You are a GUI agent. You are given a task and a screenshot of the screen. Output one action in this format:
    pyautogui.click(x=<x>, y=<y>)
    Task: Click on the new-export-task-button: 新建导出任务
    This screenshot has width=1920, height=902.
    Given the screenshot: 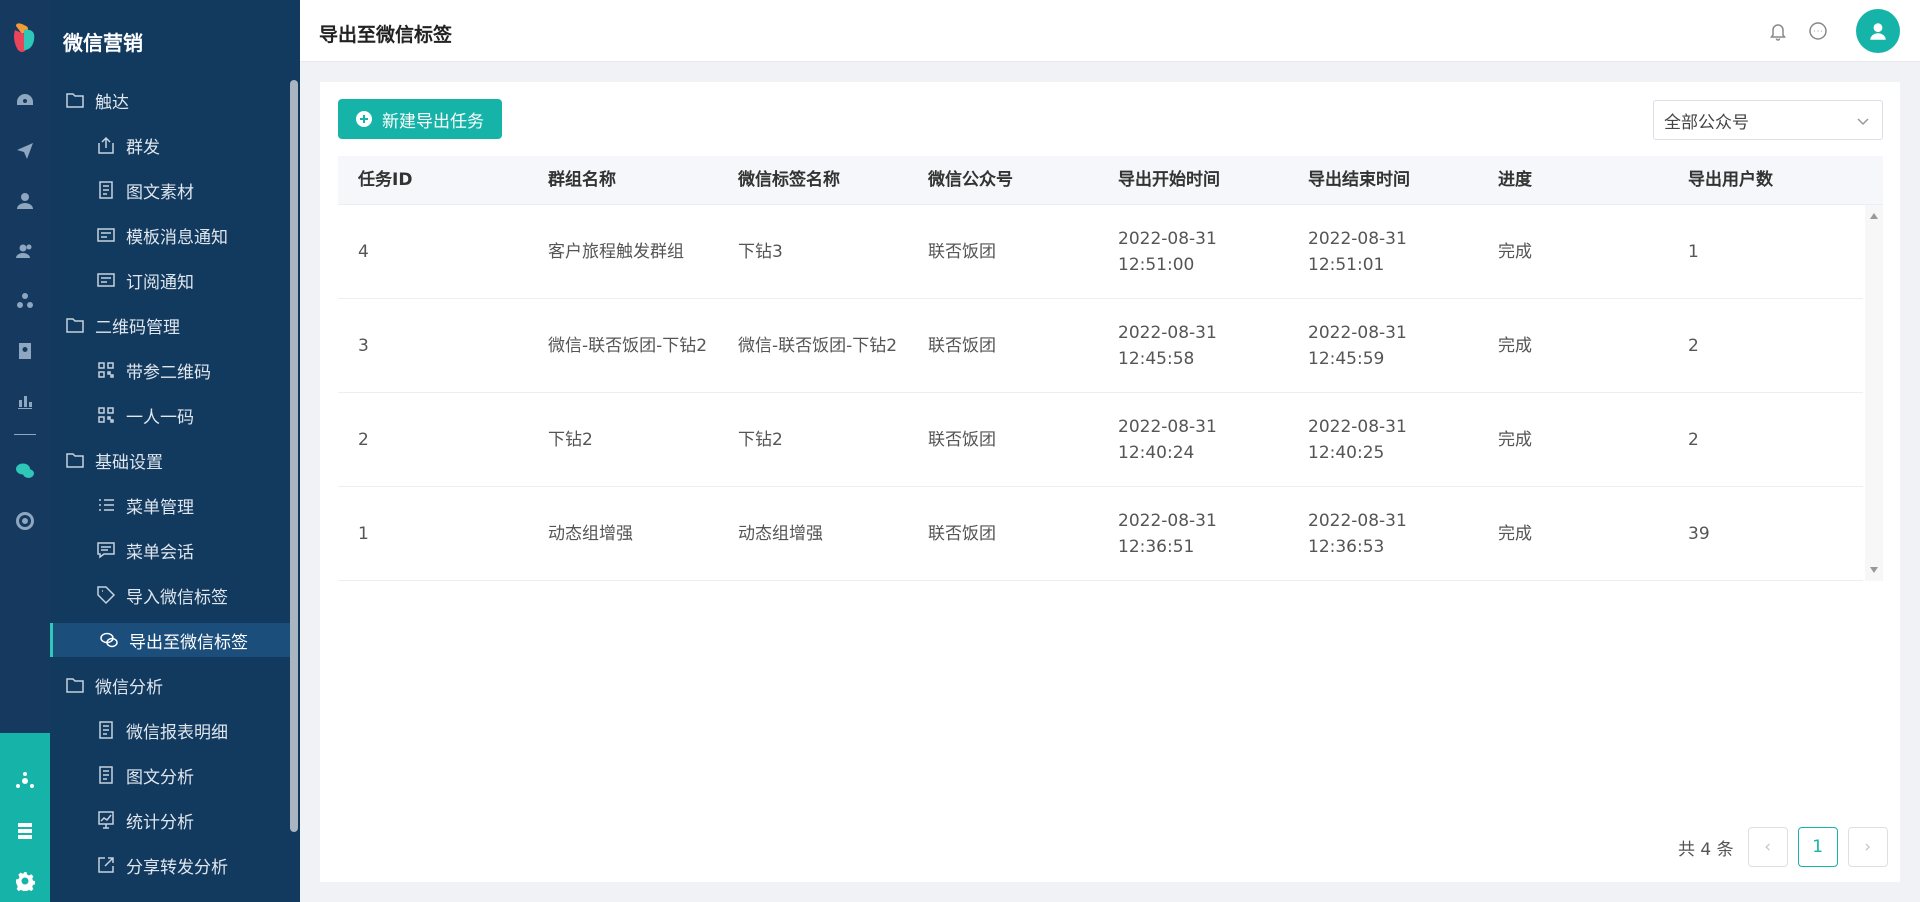 What is the action you would take?
    pyautogui.click(x=420, y=119)
    